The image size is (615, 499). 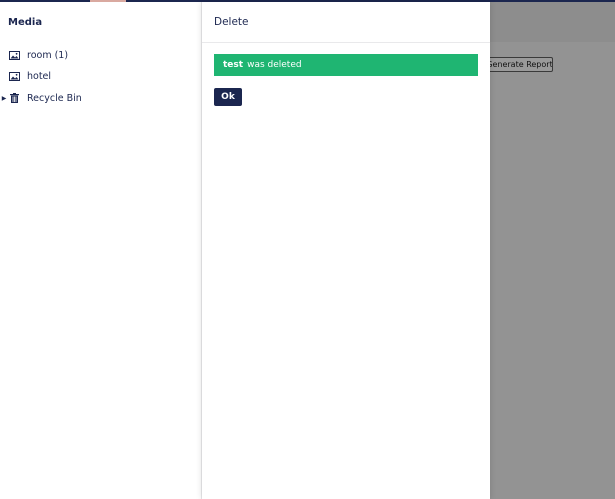 What do you see at coordinates (4, 98) in the screenshot?
I see `caret-right-icon: ▶` at bounding box center [4, 98].